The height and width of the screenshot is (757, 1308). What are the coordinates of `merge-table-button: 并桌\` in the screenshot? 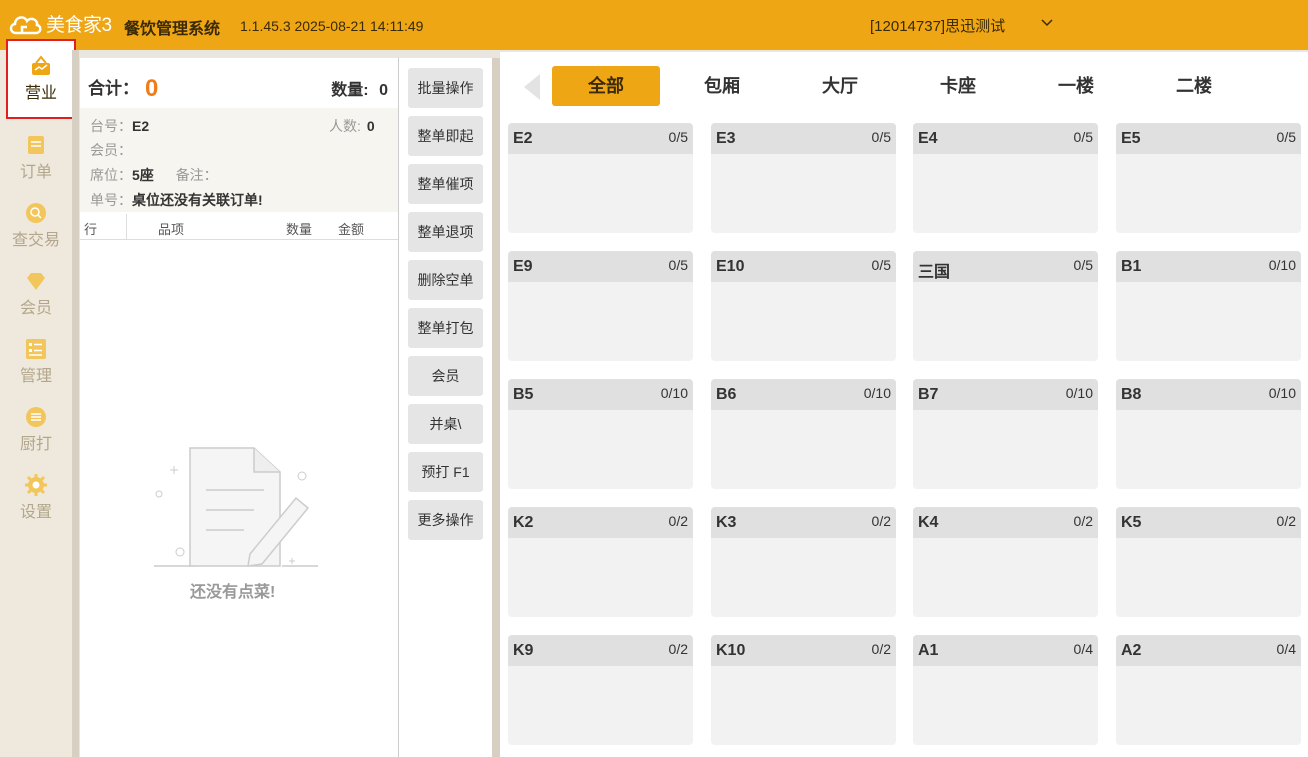 It's located at (445, 424).